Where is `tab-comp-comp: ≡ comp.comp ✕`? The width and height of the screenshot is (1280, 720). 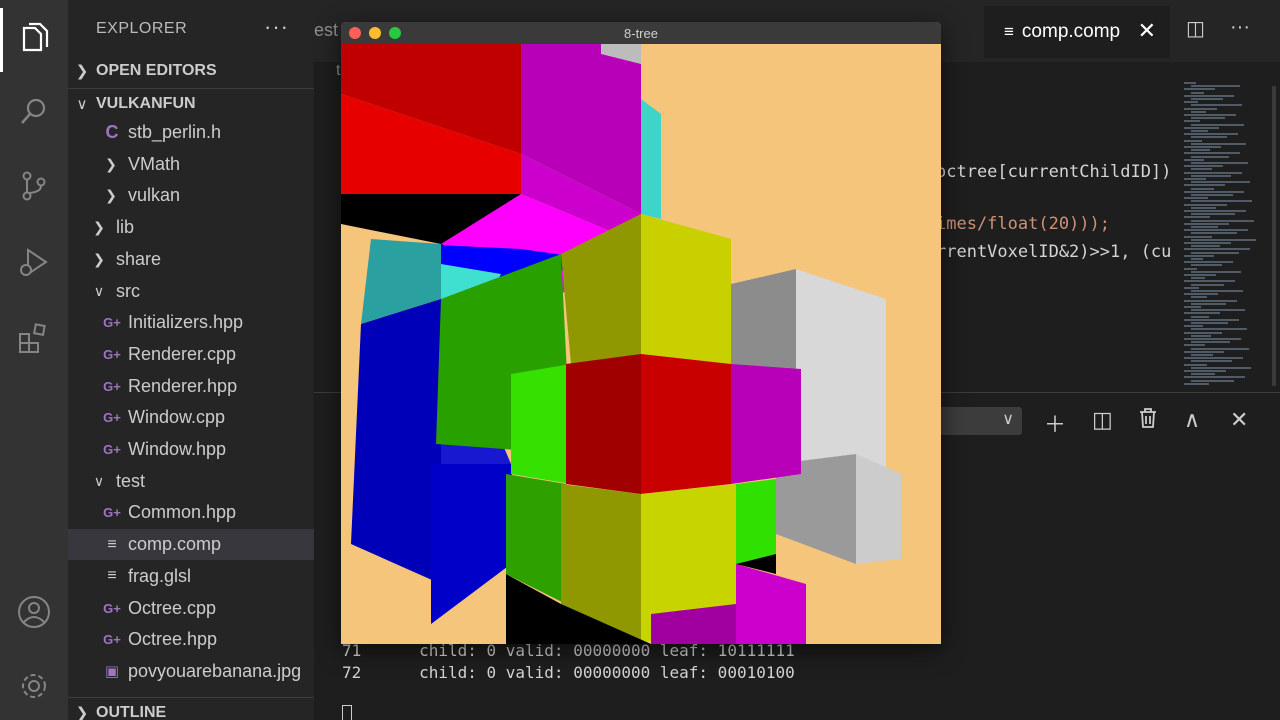
tab-comp-comp: ≡ comp.comp ✕ is located at coordinates (1077, 32).